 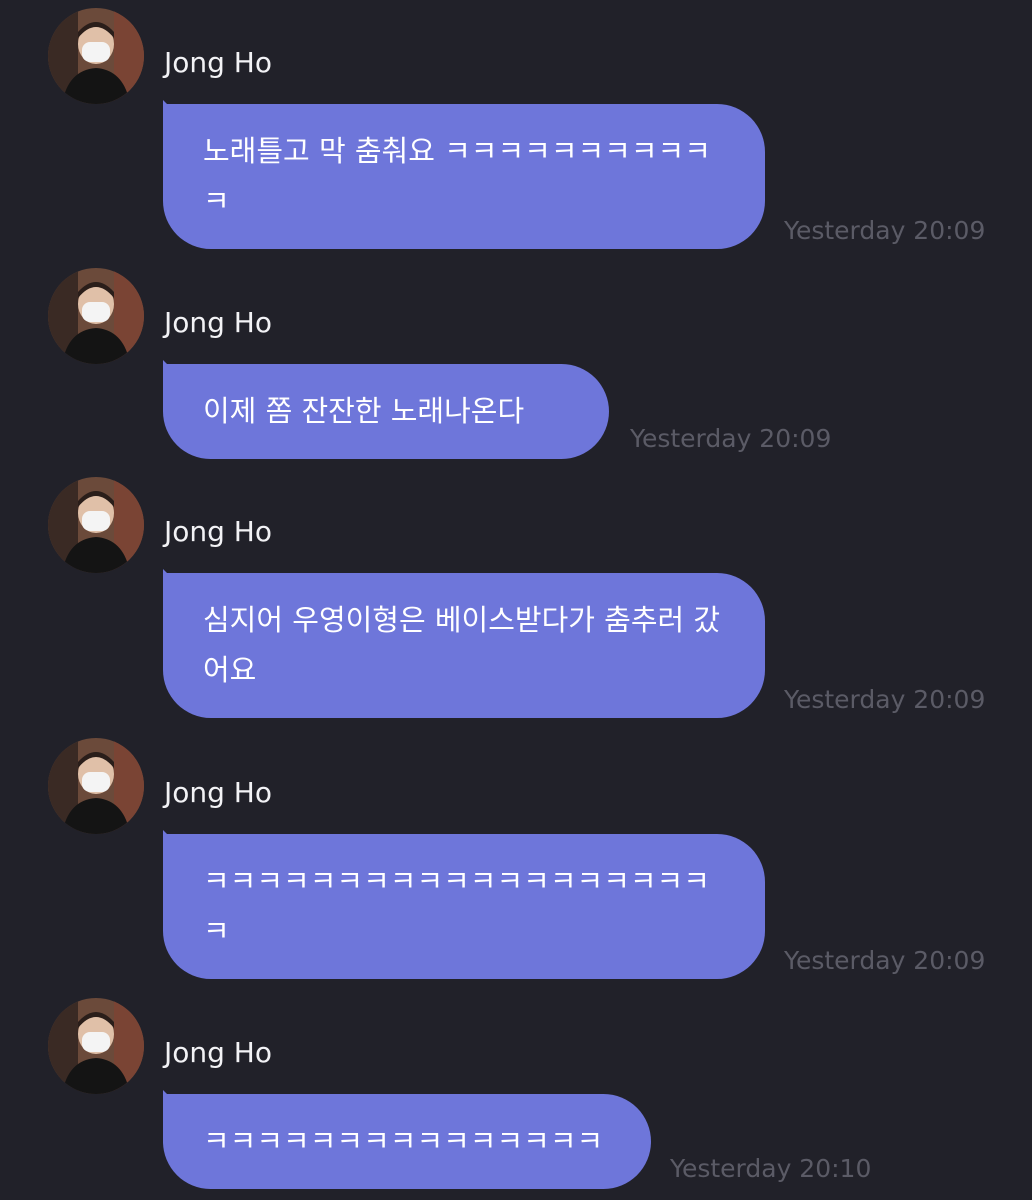 I want to click on message-timestamp: Yesterday 20:10, so click(x=771, y=1168).